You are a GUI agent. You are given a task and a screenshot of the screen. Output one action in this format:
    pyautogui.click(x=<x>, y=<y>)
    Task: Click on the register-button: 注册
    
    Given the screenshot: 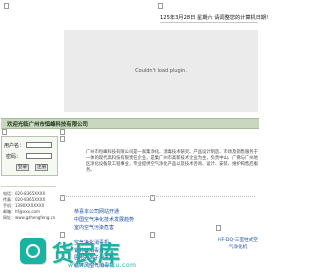 What is the action you would take?
    pyautogui.click(x=41, y=167)
    